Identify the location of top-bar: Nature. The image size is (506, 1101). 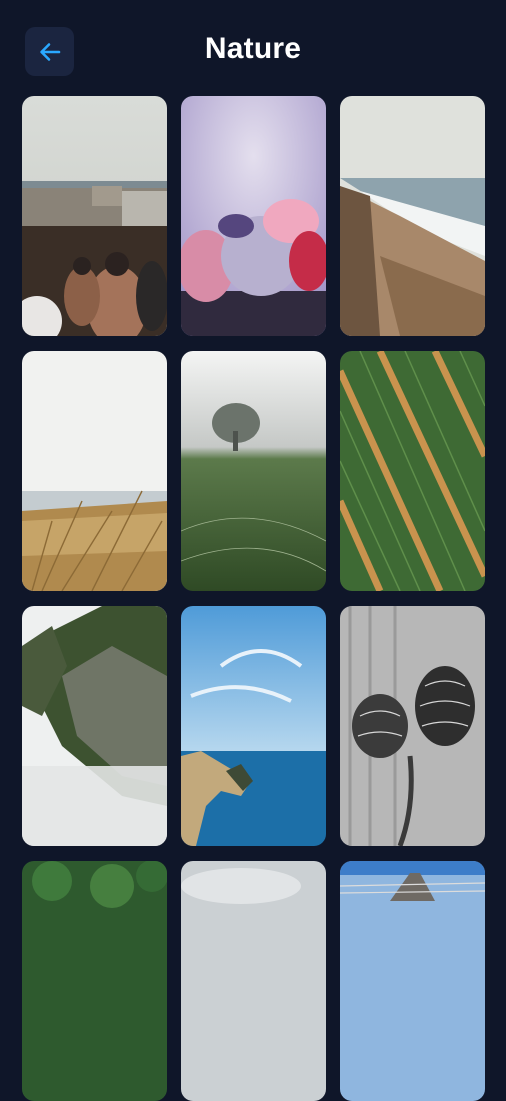
(253, 48).